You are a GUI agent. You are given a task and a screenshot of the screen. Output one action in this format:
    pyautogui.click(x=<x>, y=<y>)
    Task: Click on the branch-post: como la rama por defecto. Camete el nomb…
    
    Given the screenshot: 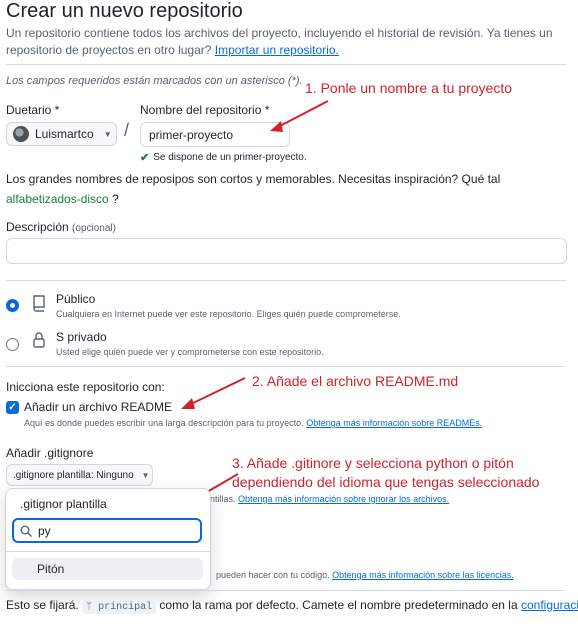 What is the action you would take?
    pyautogui.click(x=338, y=605)
    